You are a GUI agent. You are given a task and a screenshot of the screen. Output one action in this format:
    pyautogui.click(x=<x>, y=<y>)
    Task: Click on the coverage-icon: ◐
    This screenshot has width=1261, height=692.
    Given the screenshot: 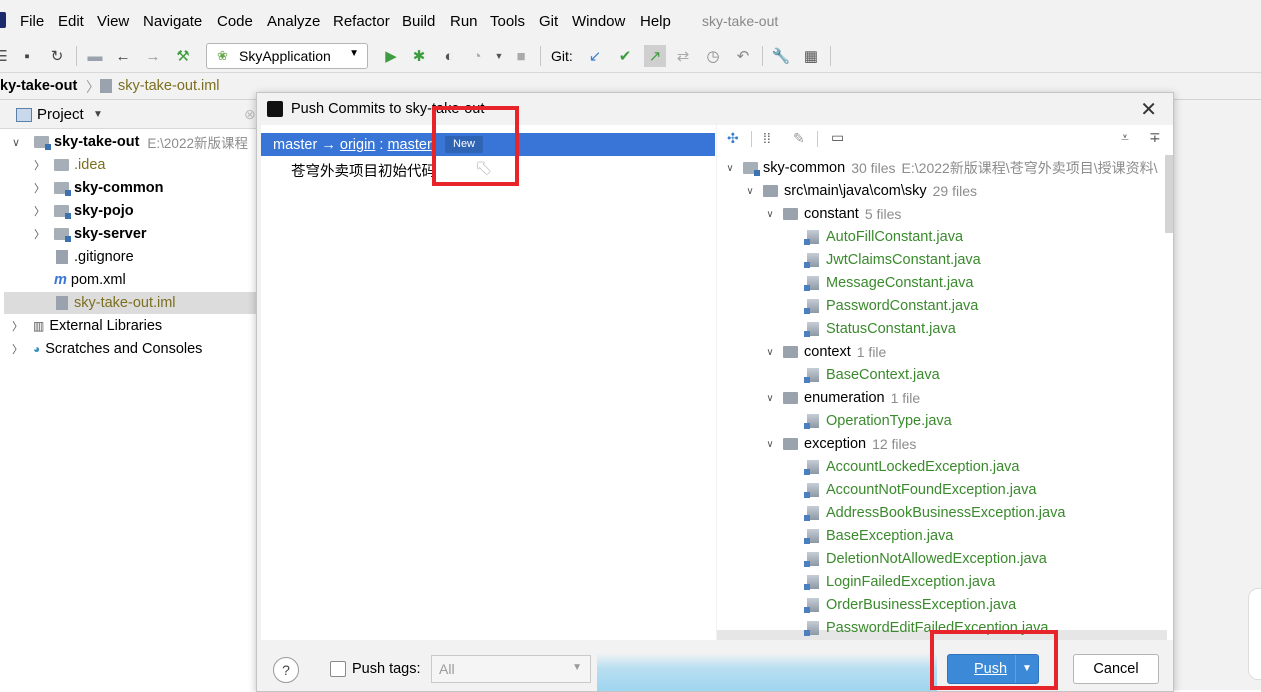 What is the action you would take?
    pyautogui.click(x=449, y=56)
    